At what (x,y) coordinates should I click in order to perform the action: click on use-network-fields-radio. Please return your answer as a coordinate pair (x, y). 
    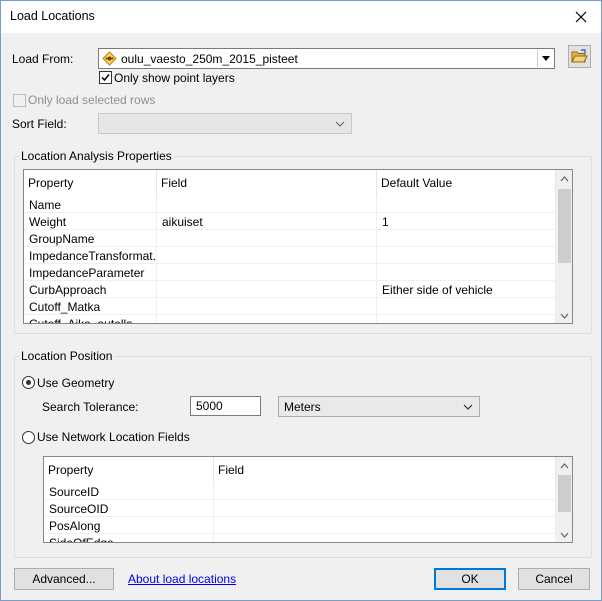
    Looking at the image, I should click on (28, 437).